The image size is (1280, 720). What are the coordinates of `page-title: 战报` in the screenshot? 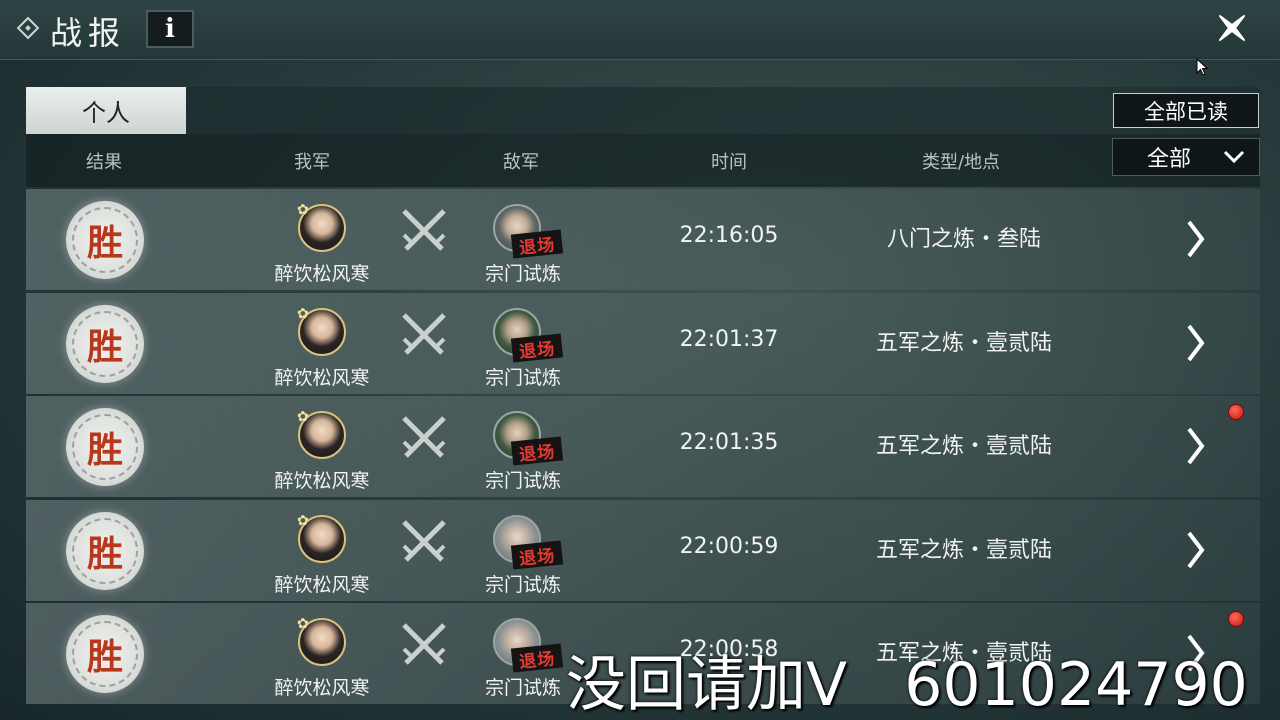 It's located at (88, 33).